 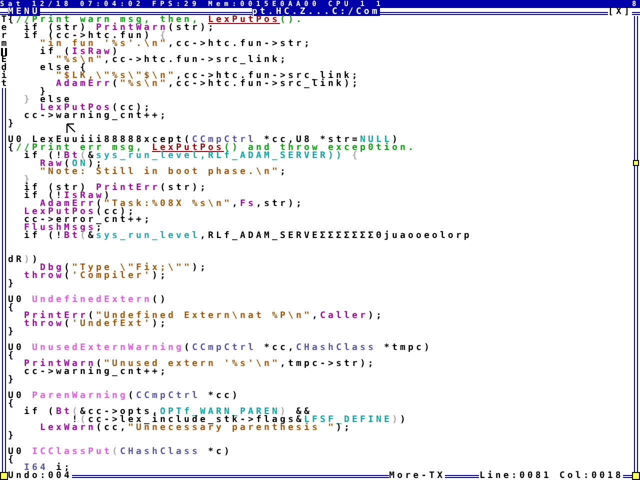 I want to click on code-line: U0 LexEuuiii88888xcept(CCmpCtrl *cc,U8 *str=NULL), so click(x=204, y=140).